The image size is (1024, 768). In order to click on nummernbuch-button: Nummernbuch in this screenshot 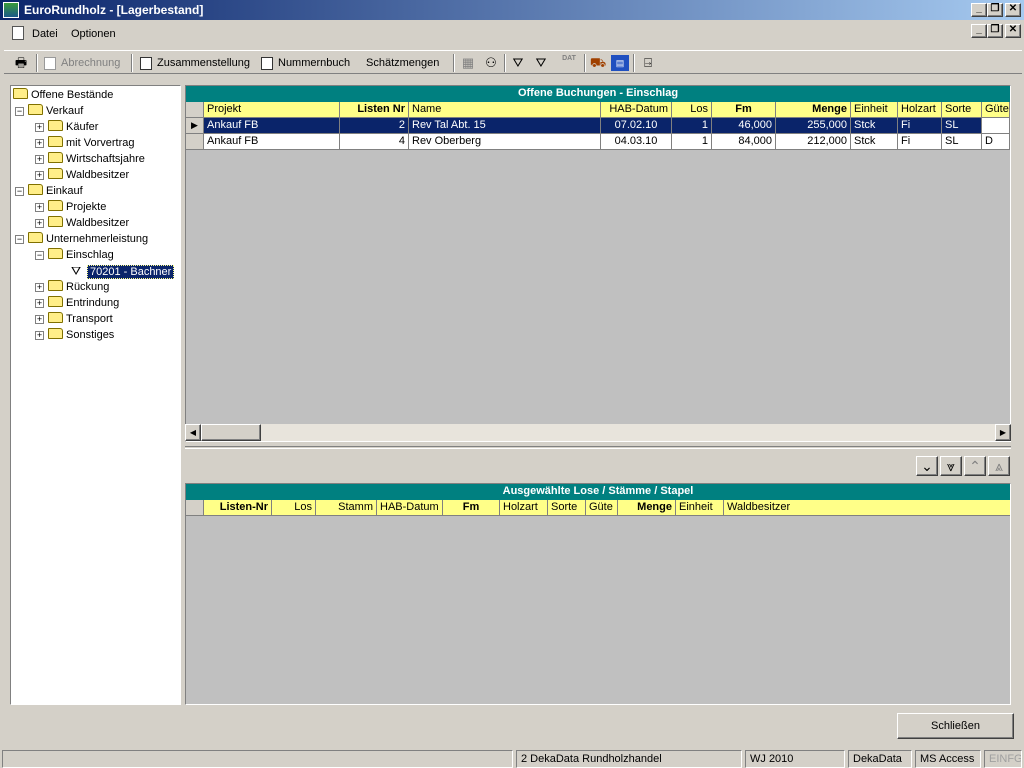, I will do `click(305, 63)`.